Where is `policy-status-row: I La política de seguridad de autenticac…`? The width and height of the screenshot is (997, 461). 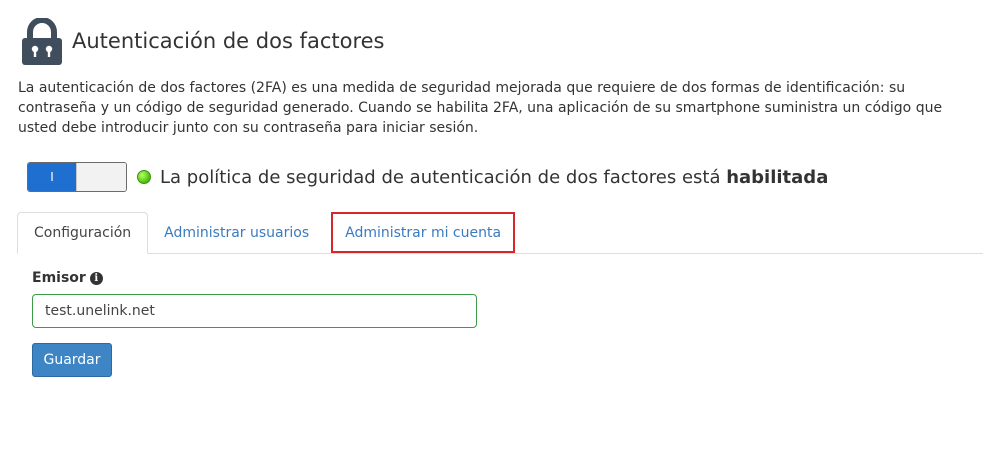 policy-status-row: I La política de seguridad de autenticac… is located at coordinates (427, 177).